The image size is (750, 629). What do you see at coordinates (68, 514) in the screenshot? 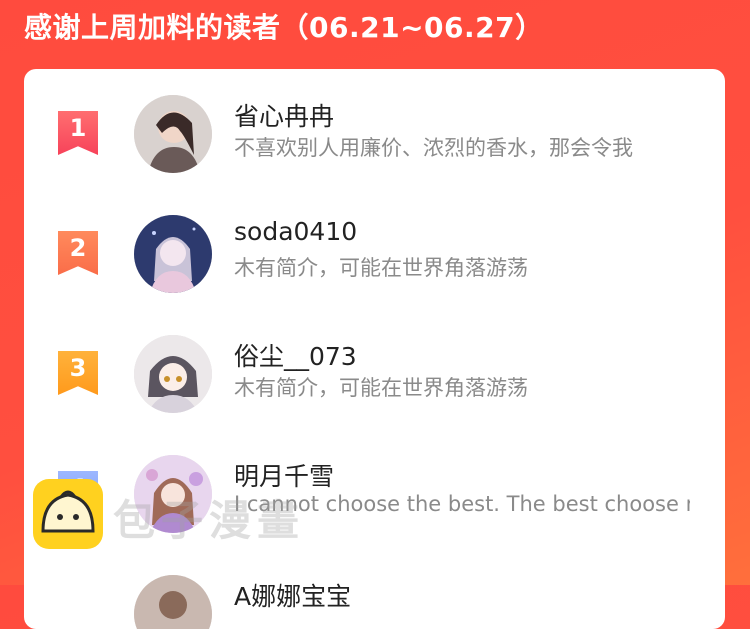
I see `baozi-logo-icon` at bounding box center [68, 514].